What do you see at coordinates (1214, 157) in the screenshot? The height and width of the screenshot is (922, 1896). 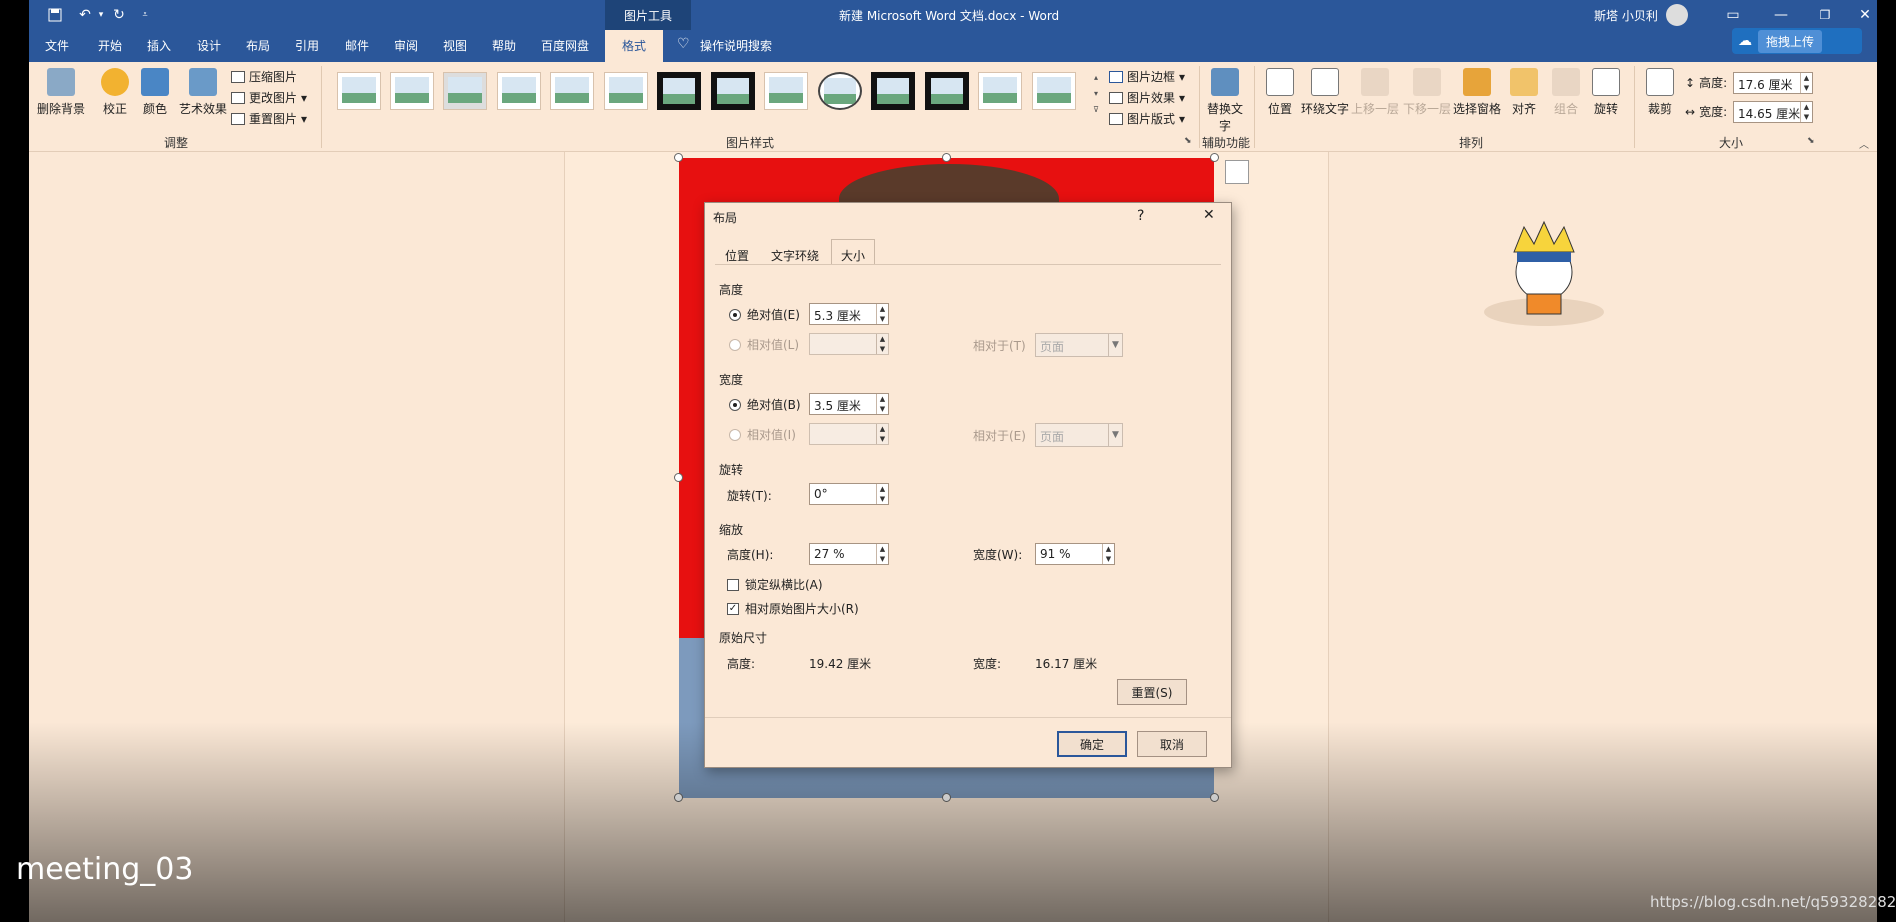 I see `resize-handle-top-right` at bounding box center [1214, 157].